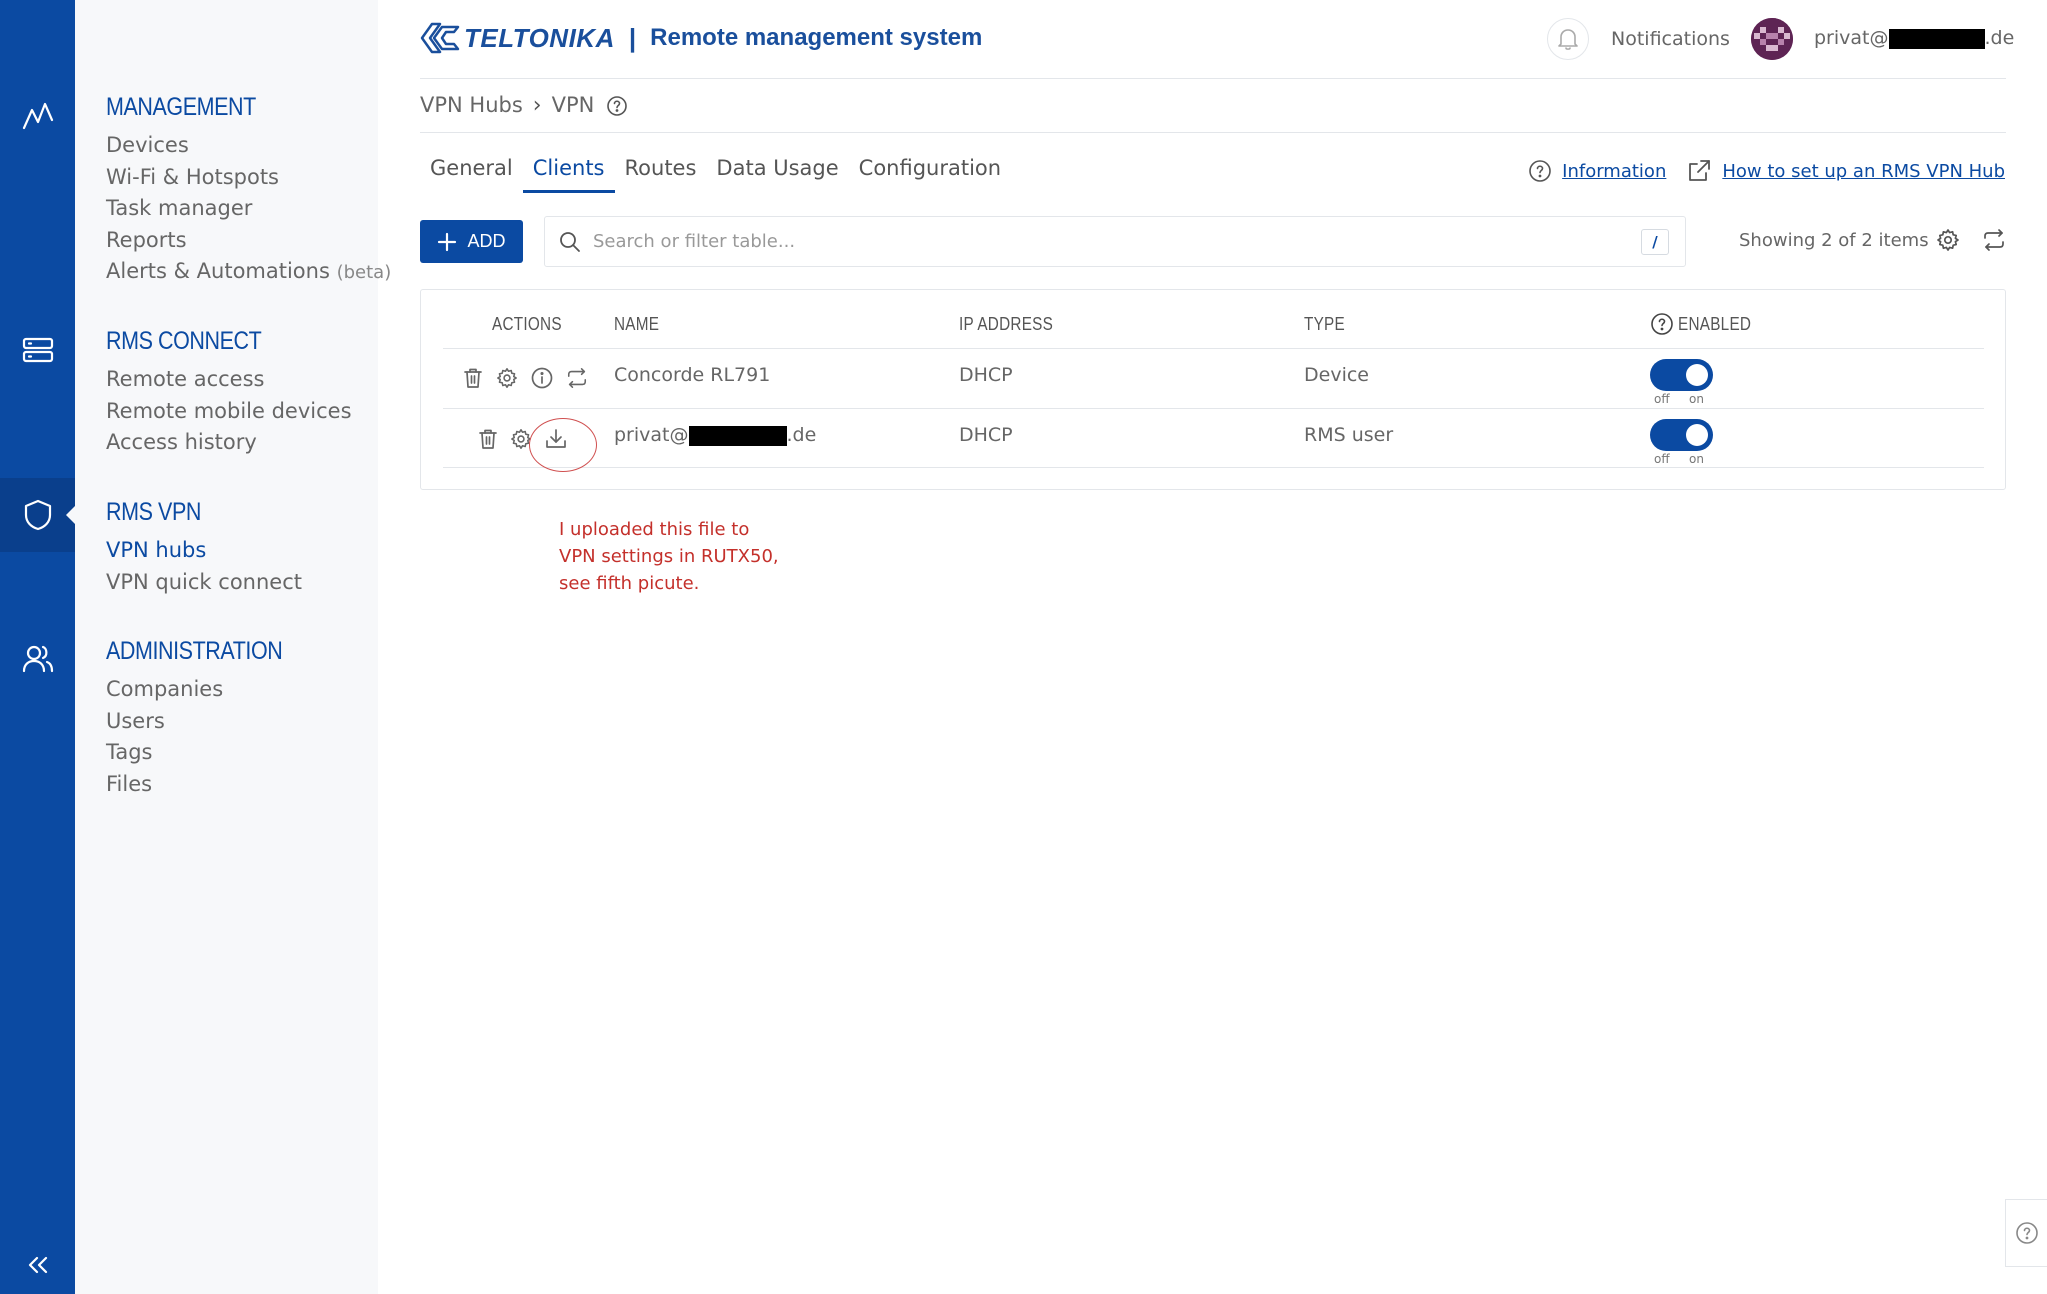 The width and height of the screenshot is (2047, 1294). What do you see at coordinates (1213, 438) in the screenshot?
I see `table-row: privat@ .de DHCP RMS user off on` at bounding box center [1213, 438].